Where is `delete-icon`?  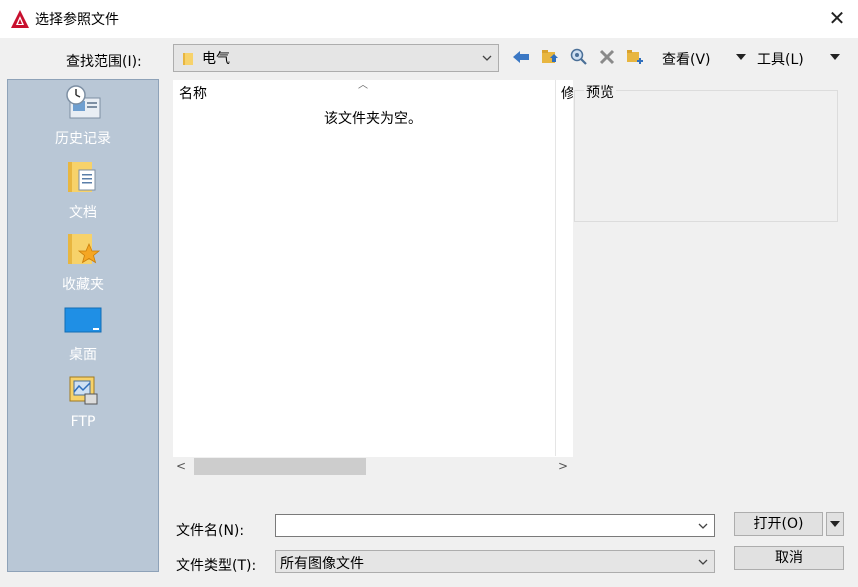 delete-icon is located at coordinates (607, 57).